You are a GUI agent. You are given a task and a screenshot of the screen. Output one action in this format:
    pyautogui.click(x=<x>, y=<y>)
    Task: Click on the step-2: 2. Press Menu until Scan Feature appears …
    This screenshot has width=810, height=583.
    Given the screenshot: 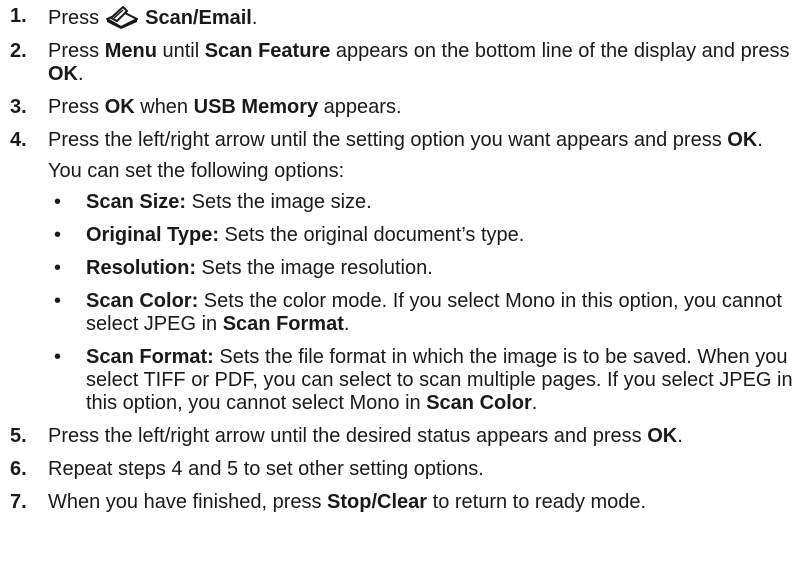 What is the action you would take?
    pyautogui.click(x=405, y=63)
    